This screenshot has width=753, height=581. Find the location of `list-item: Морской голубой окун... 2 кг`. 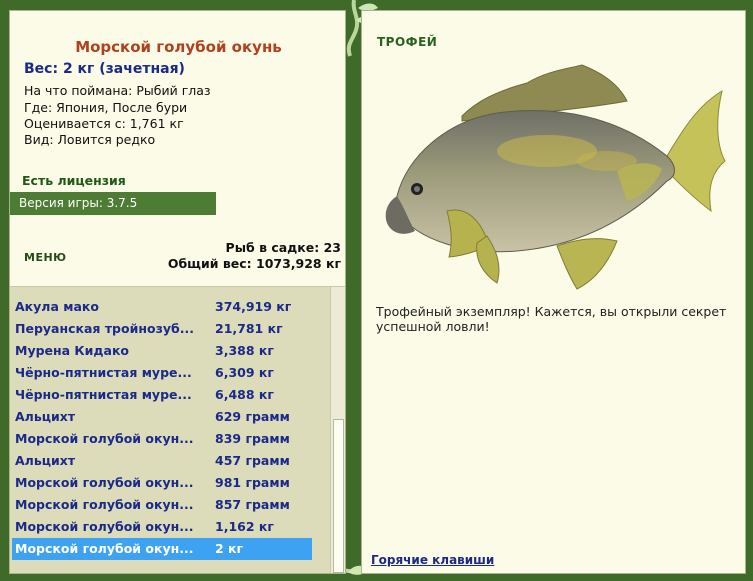

list-item: Морской голубой окун... 2 кг is located at coordinates (162, 549).